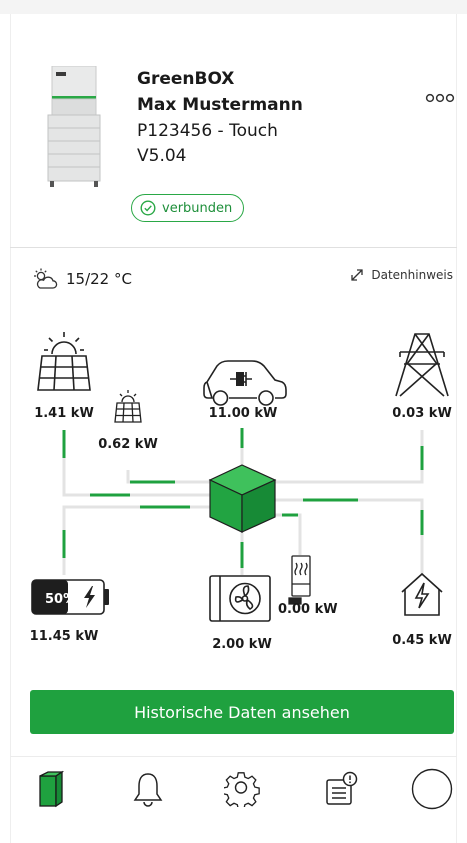 This screenshot has height=843, width=467. Describe the element at coordinates (243, 413) in the screenshot. I see `ev-charger-value: 11.00 kW` at that location.